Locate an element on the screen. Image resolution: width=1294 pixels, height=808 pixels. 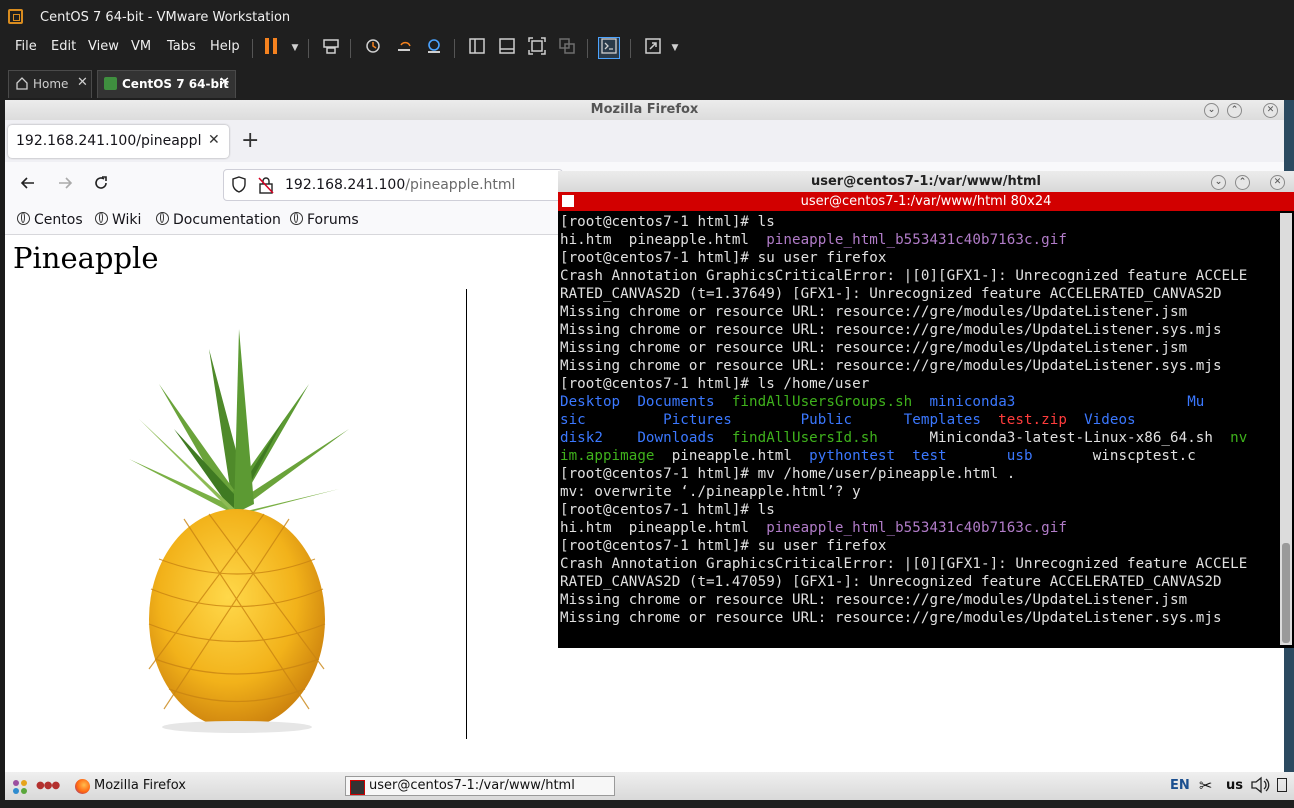
vm-running-icon is located at coordinates (110, 83).